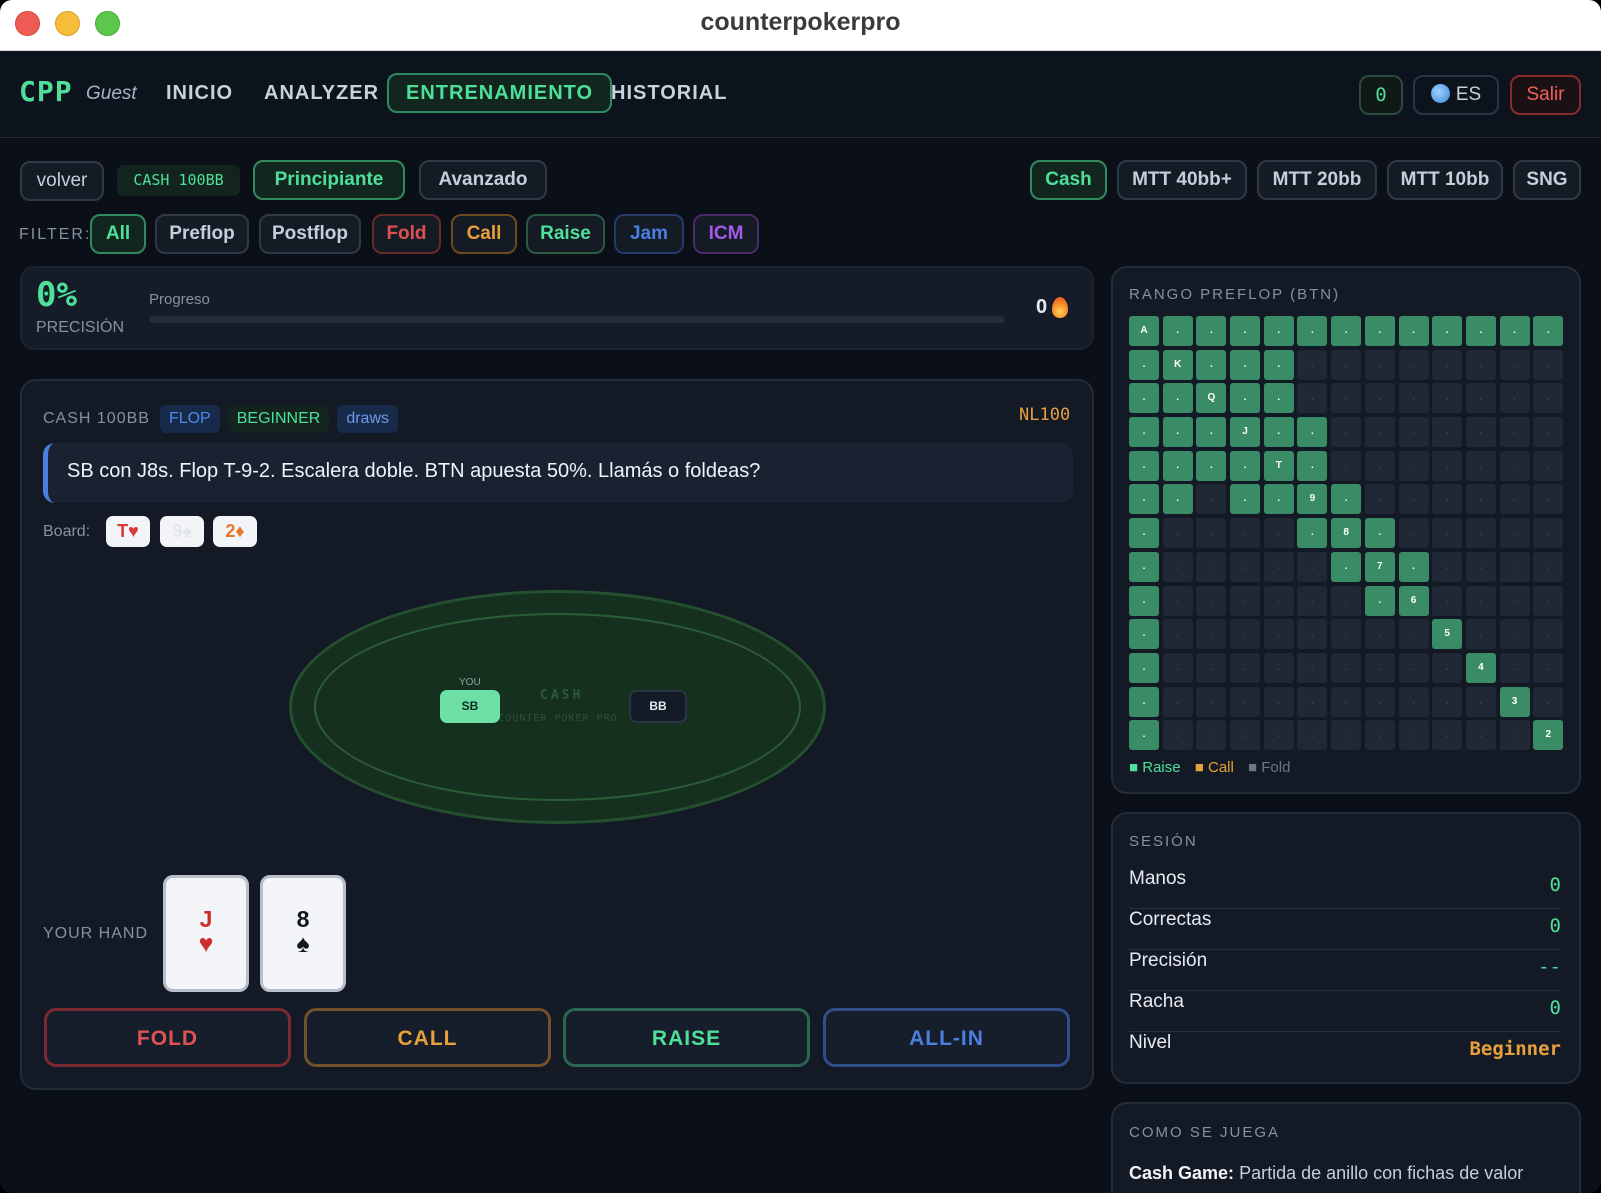 This screenshot has height=1193, width=1601. Describe the element at coordinates (1042, 307) in the screenshot. I see `streak-count: 0` at that location.